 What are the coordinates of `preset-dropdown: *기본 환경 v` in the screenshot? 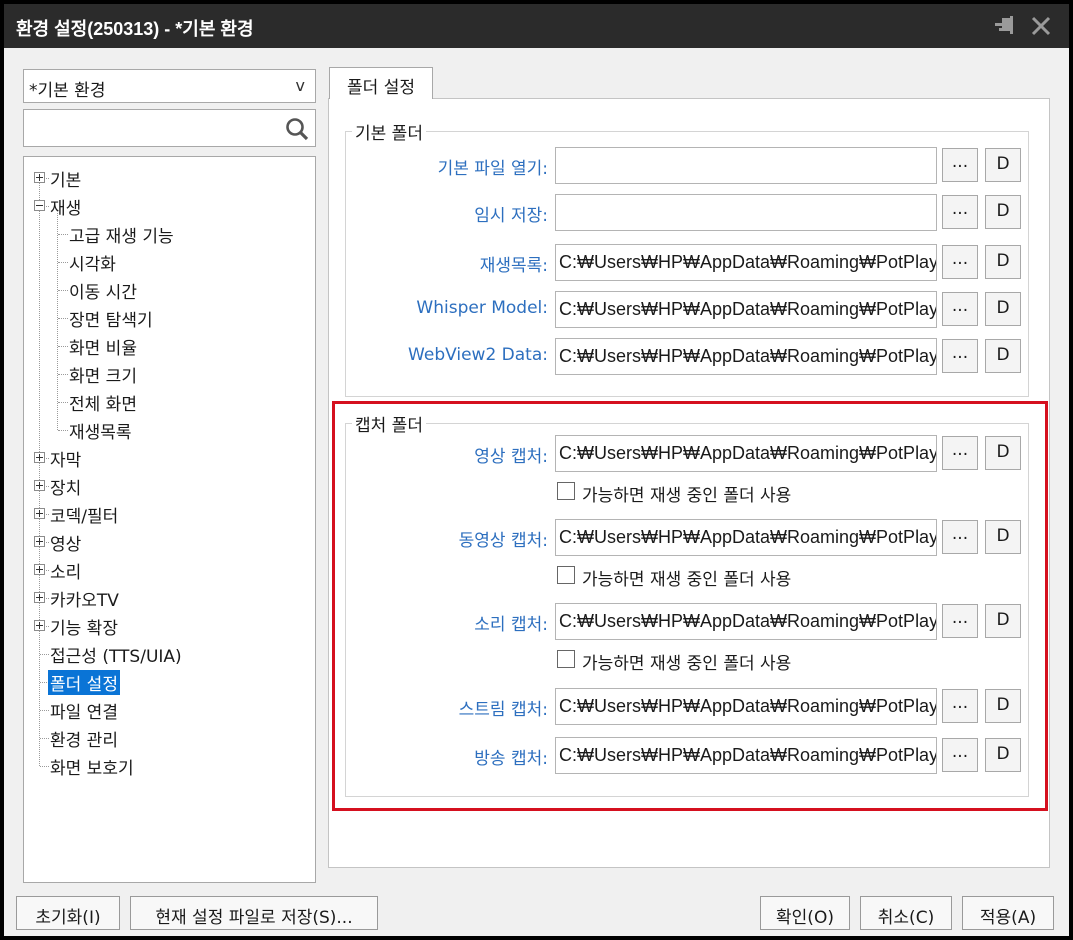 It's located at (169, 86).